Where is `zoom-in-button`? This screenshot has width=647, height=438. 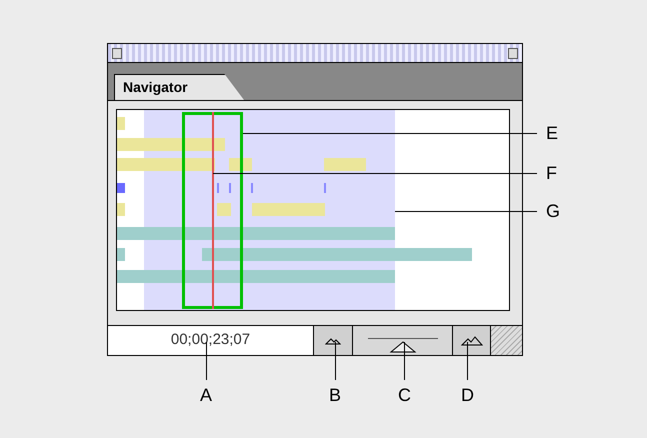
zoom-in-button is located at coordinates (472, 340).